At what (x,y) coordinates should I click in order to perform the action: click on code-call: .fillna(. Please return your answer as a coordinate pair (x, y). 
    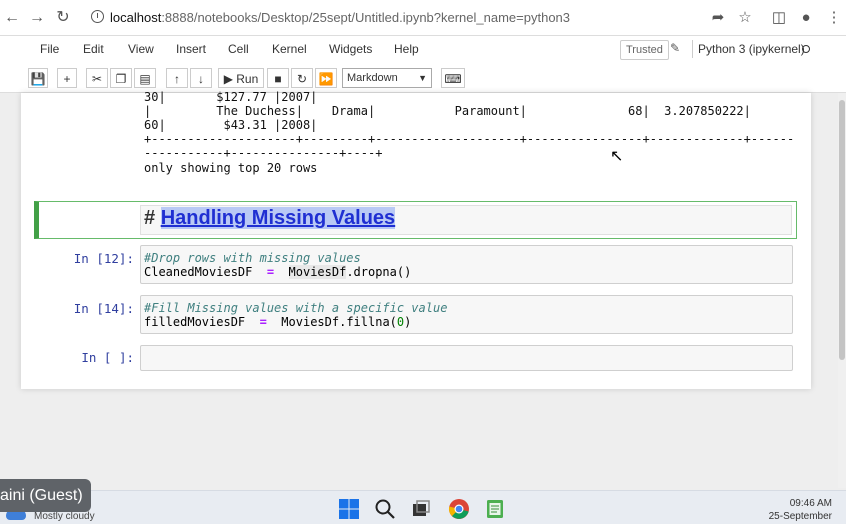
    Looking at the image, I should click on (368, 322).